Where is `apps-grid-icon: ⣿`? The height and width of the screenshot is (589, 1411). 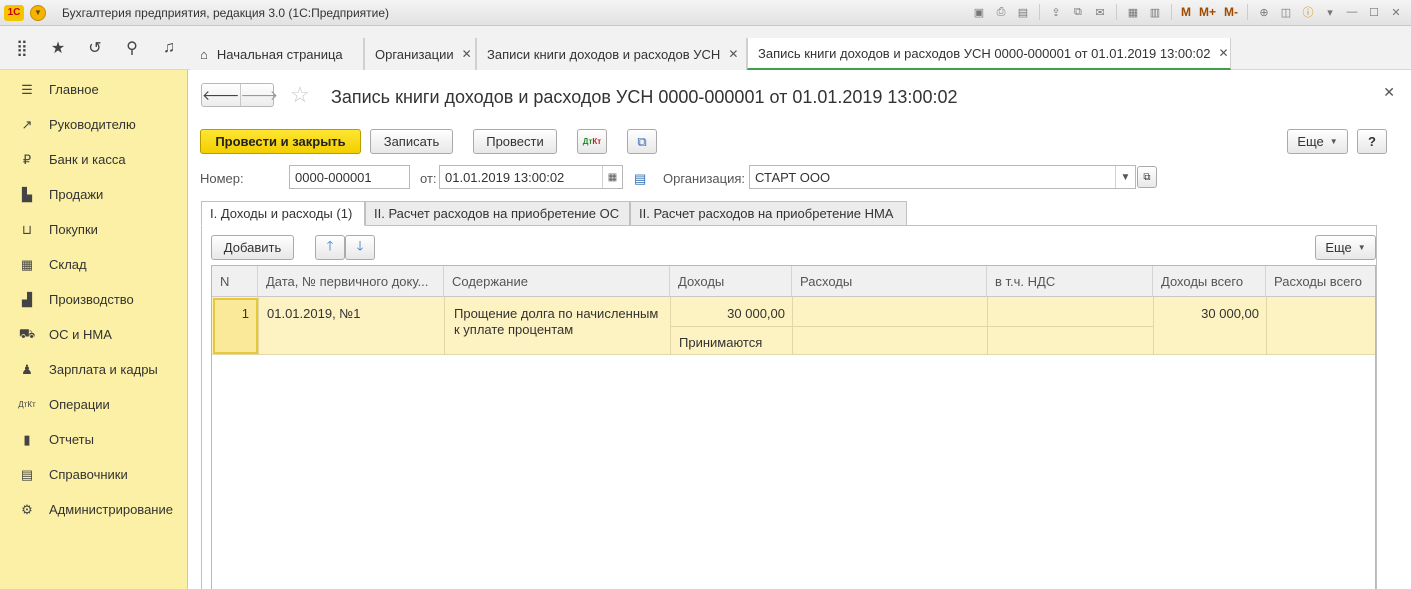
apps-grid-icon: ⣿ is located at coordinates (22, 48).